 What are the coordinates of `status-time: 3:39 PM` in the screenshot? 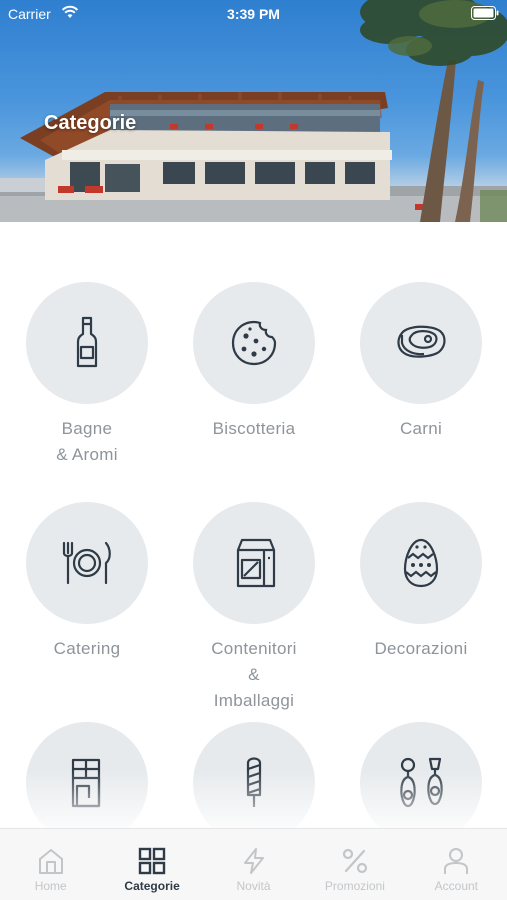 It's located at (253, 14).